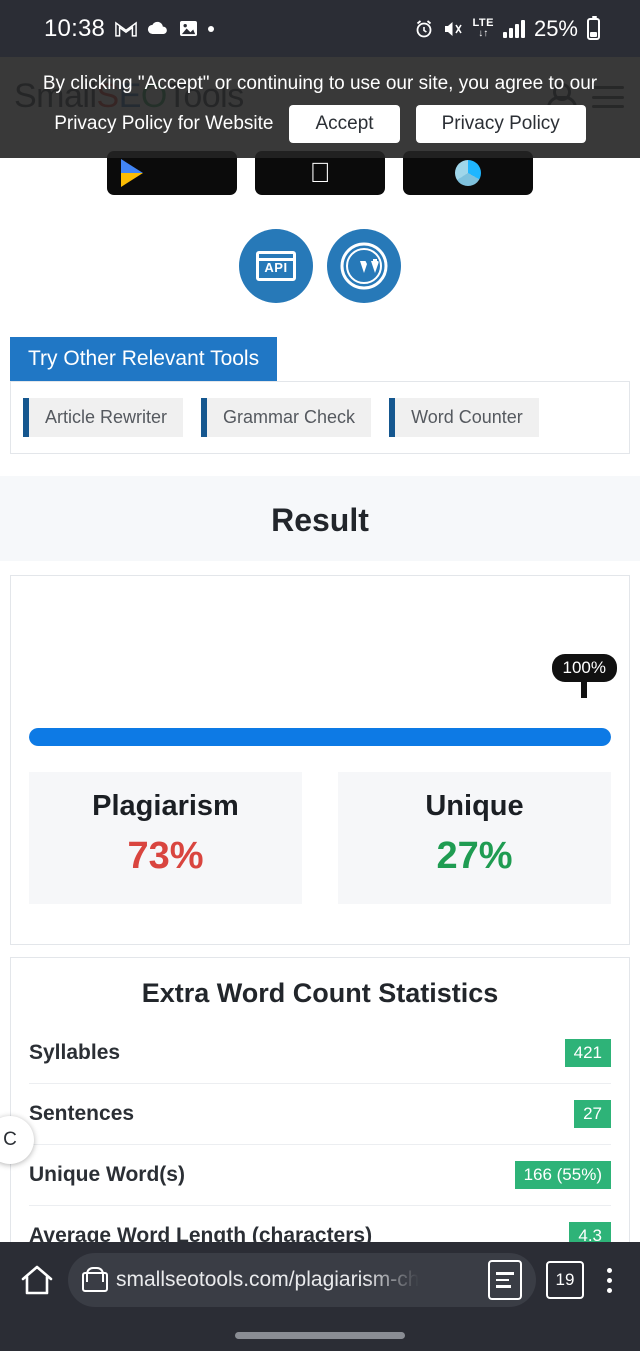  Describe the element at coordinates (584, 676) in the screenshot. I see `progress-tooltip: 100%` at that location.